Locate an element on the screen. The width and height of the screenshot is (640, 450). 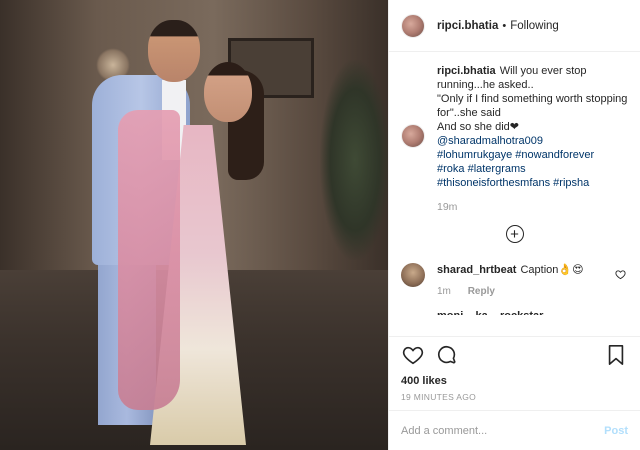
photo-woman-dupatta is located at coordinates (149, 260).